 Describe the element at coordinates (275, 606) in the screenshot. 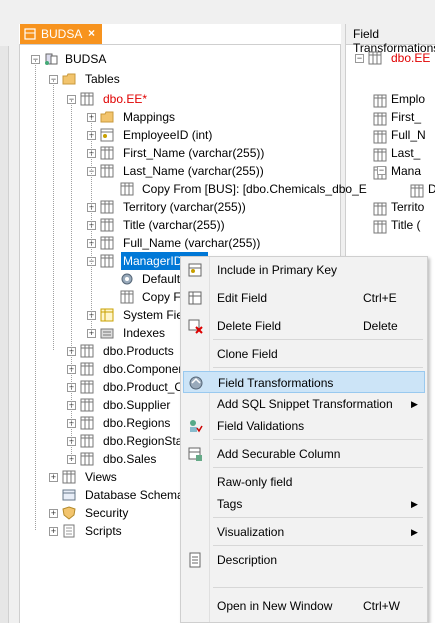

I see `menu-label: Open in New Window` at that location.